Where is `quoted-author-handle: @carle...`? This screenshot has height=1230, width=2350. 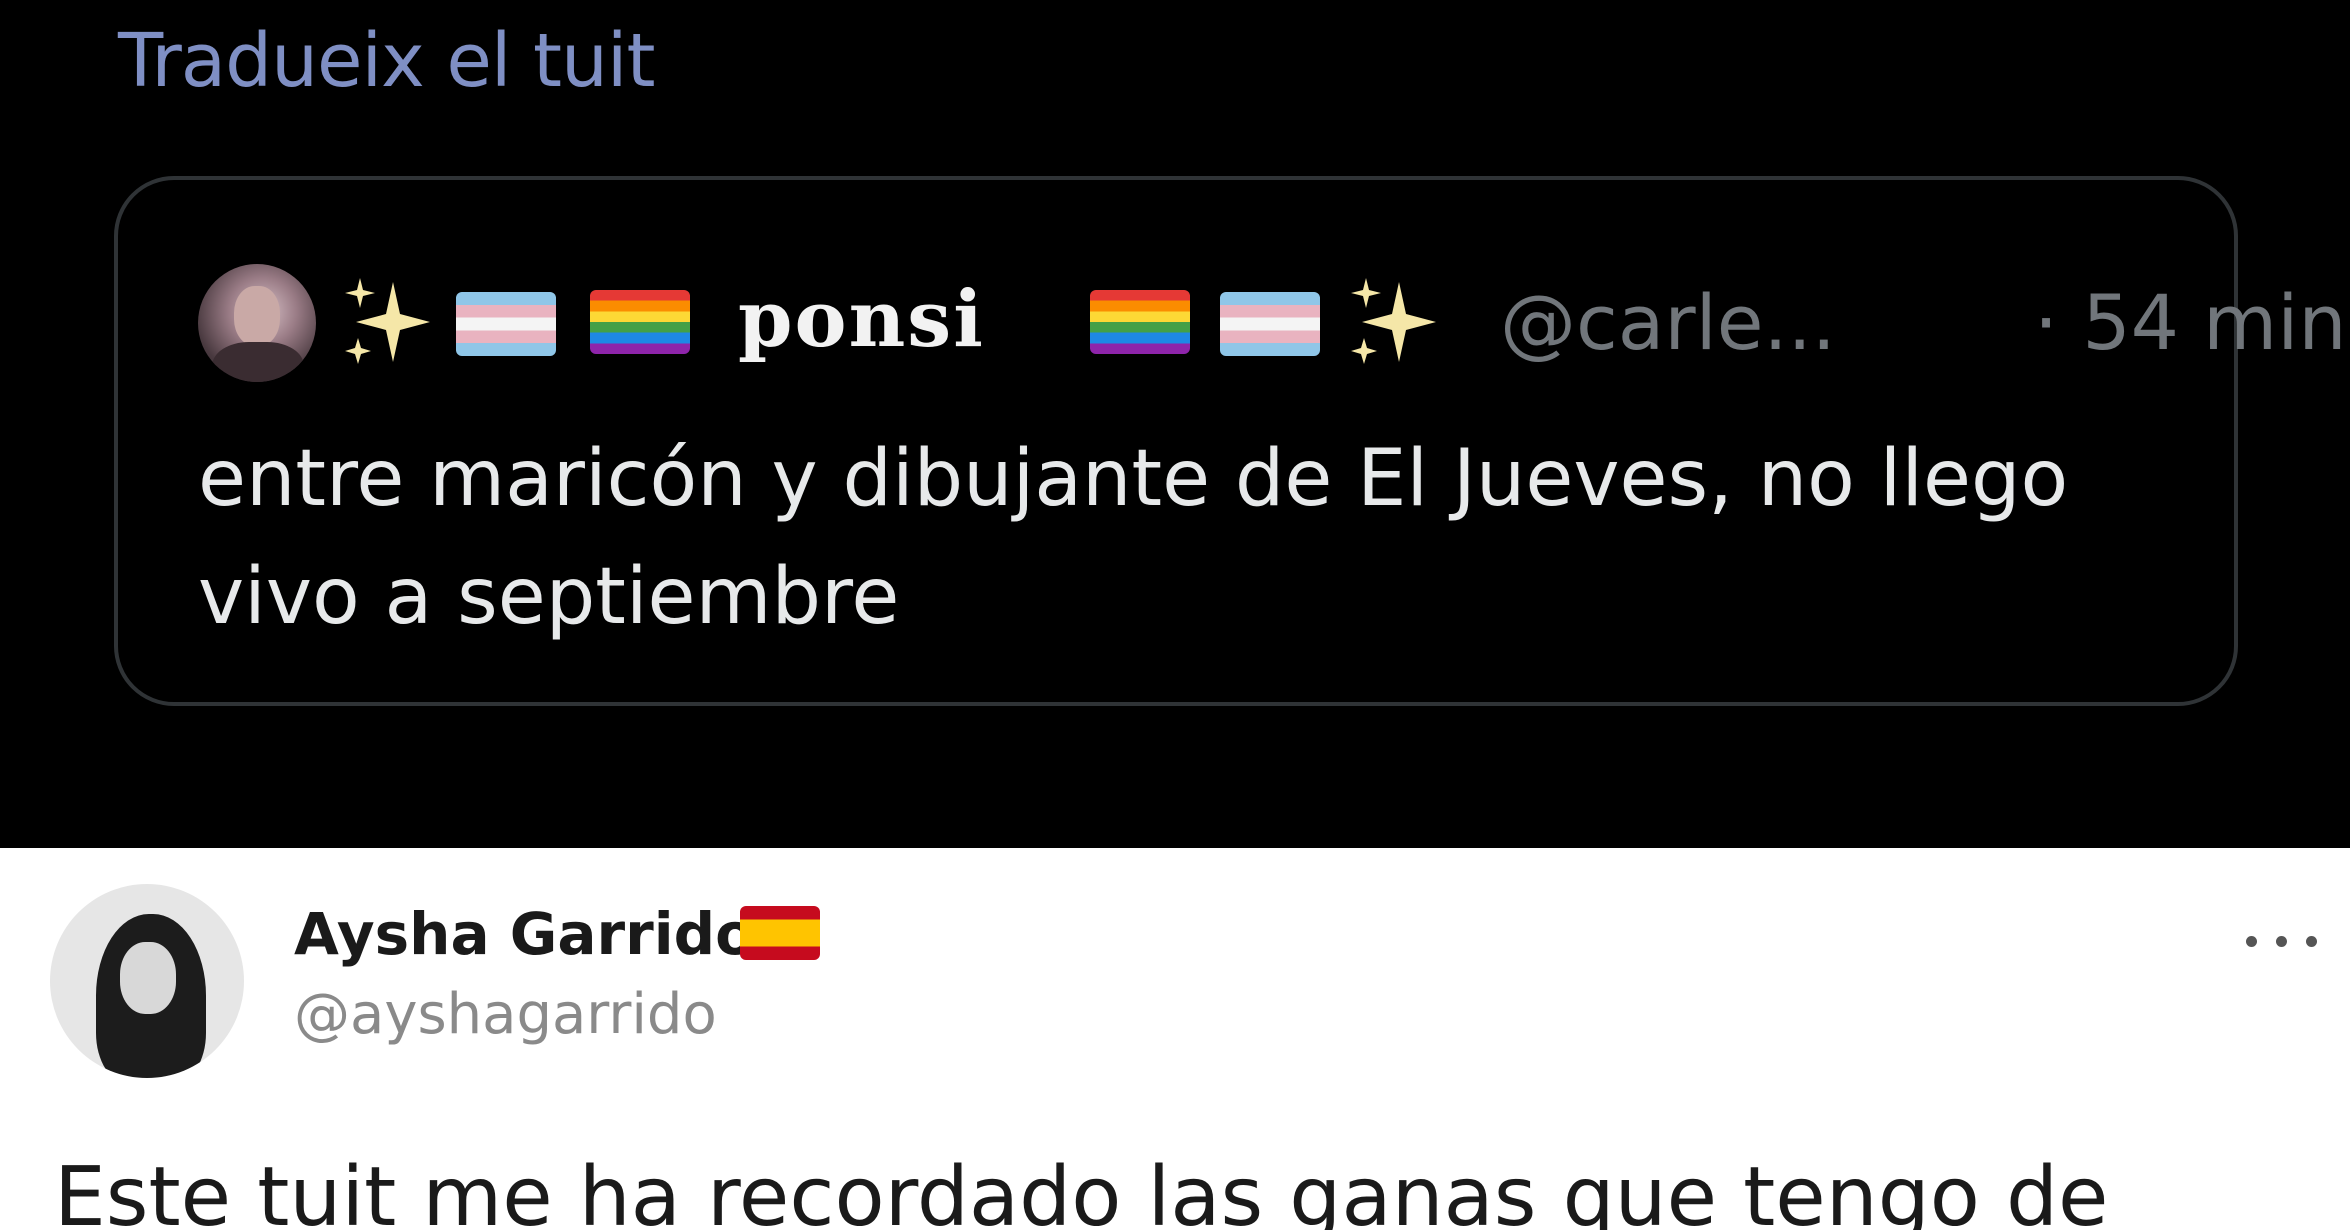 quoted-author-handle: @carle... is located at coordinates (1668, 322).